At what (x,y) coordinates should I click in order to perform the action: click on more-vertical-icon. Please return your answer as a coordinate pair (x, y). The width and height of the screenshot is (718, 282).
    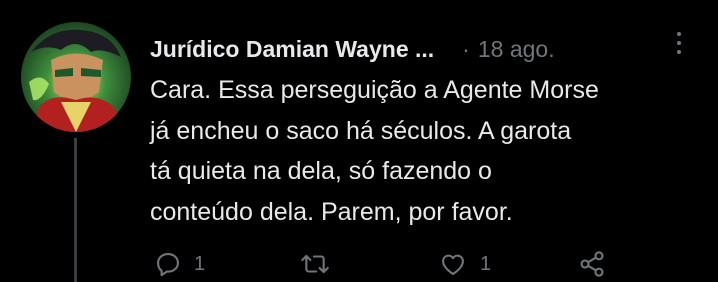
    Looking at the image, I should click on (679, 43).